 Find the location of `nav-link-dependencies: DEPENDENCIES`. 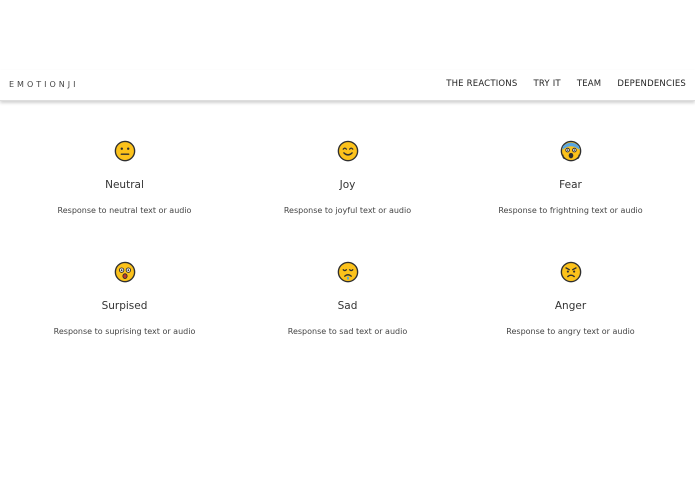

nav-link-dependencies: DEPENDENCIES is located at coordinates (651, 84).